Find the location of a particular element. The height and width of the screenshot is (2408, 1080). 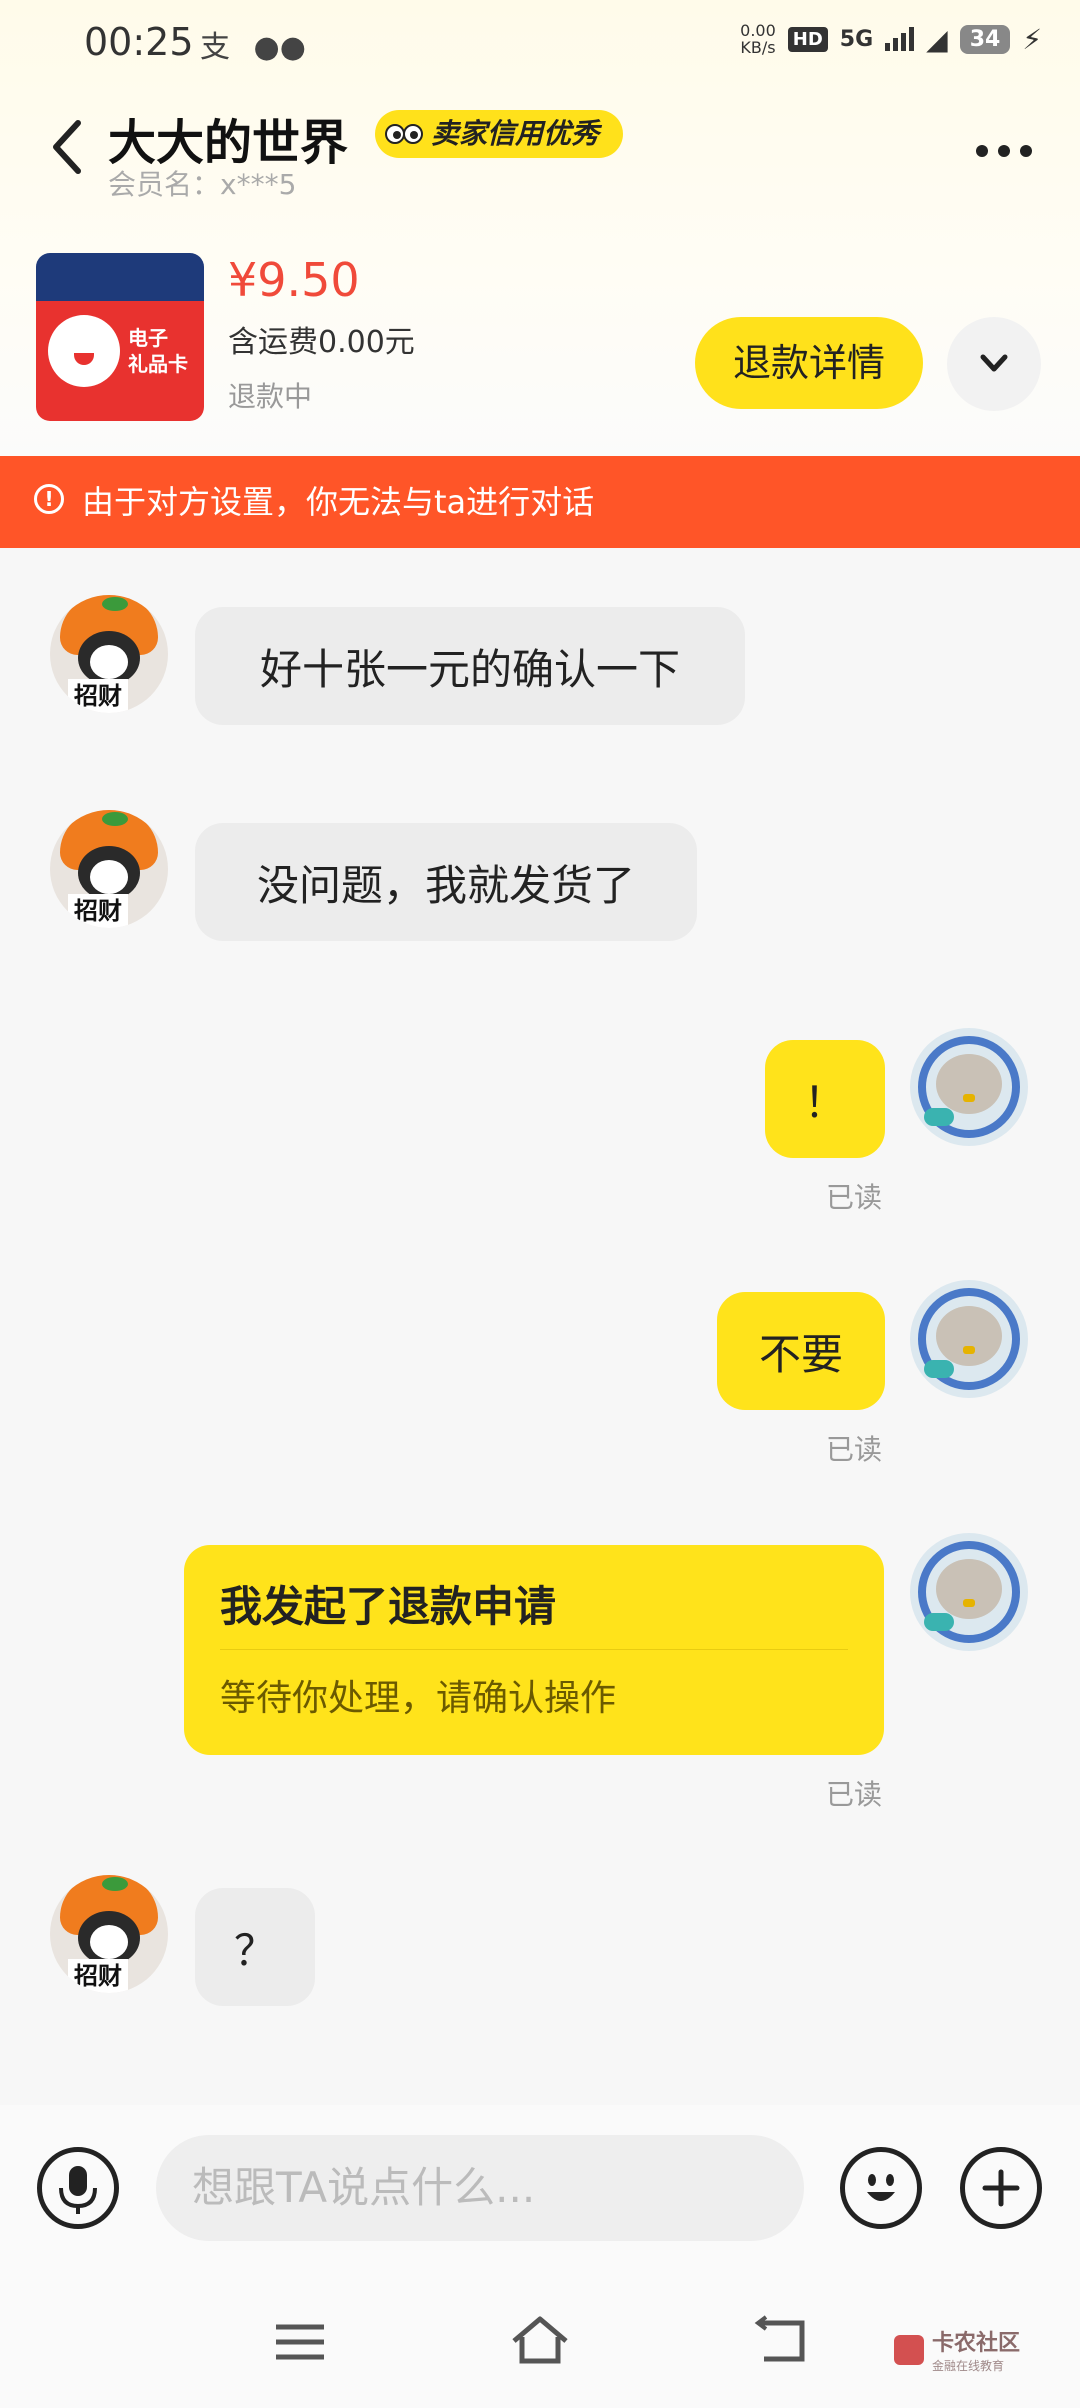

order-status: 退款中 is located at coordinates (270, 396).